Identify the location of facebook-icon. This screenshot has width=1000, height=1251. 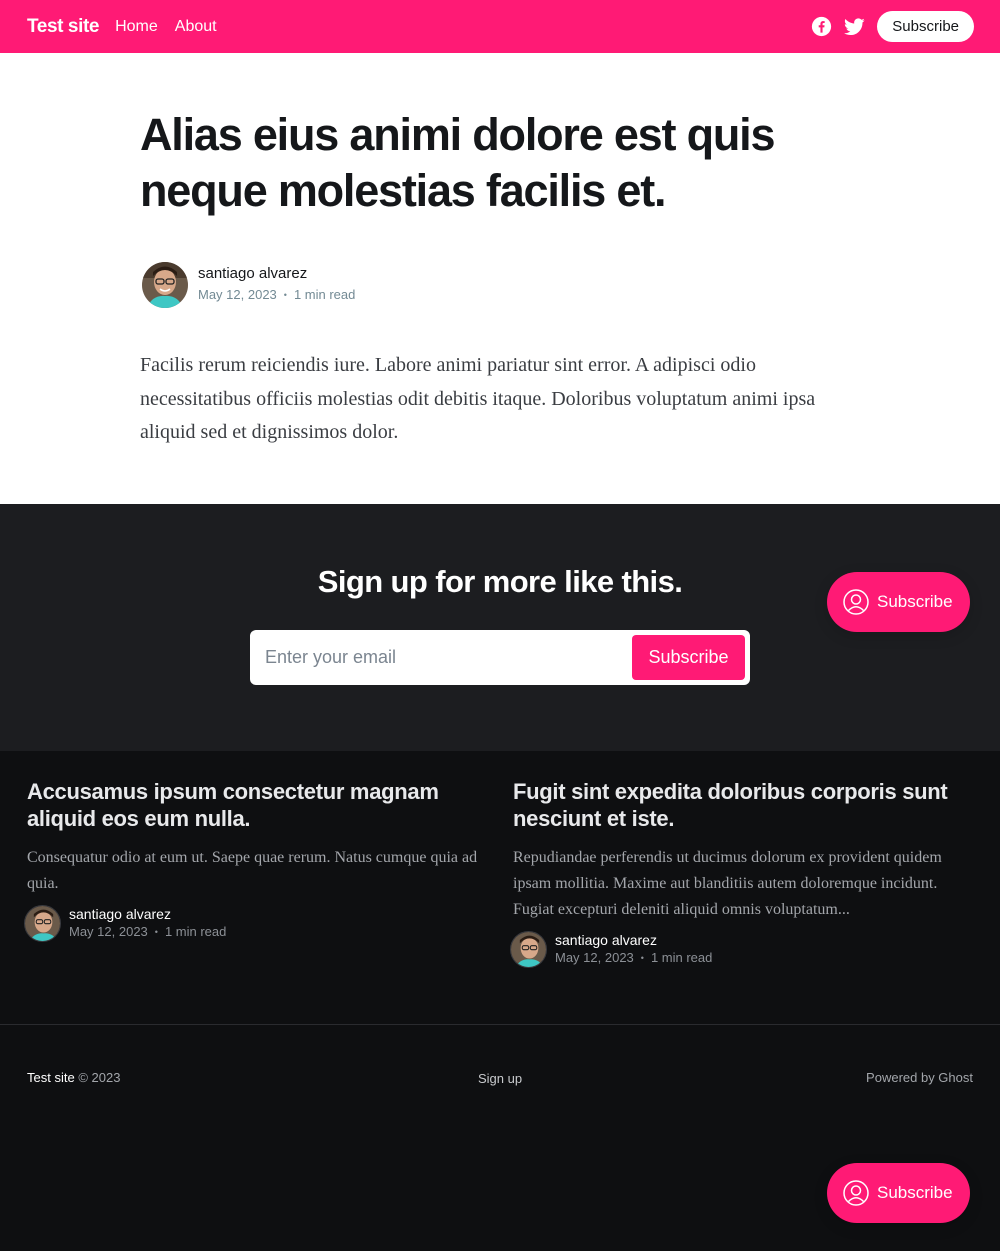
(821, 26).